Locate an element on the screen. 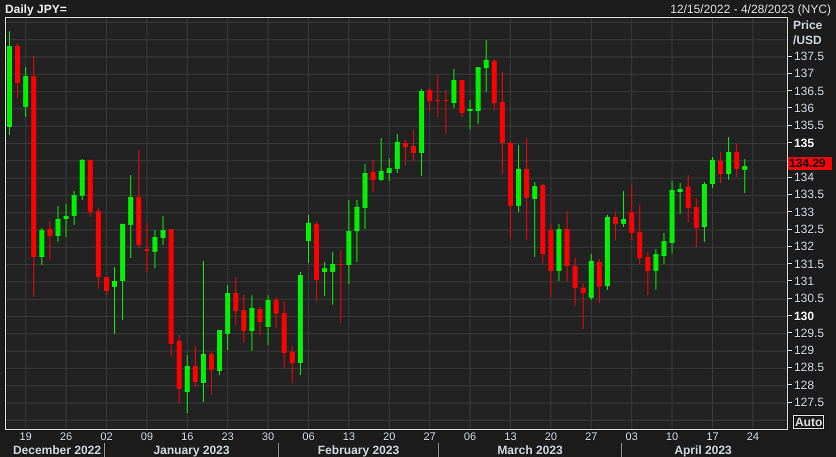  chart-title: Daily JPY= is located at coordinates (36, 8).